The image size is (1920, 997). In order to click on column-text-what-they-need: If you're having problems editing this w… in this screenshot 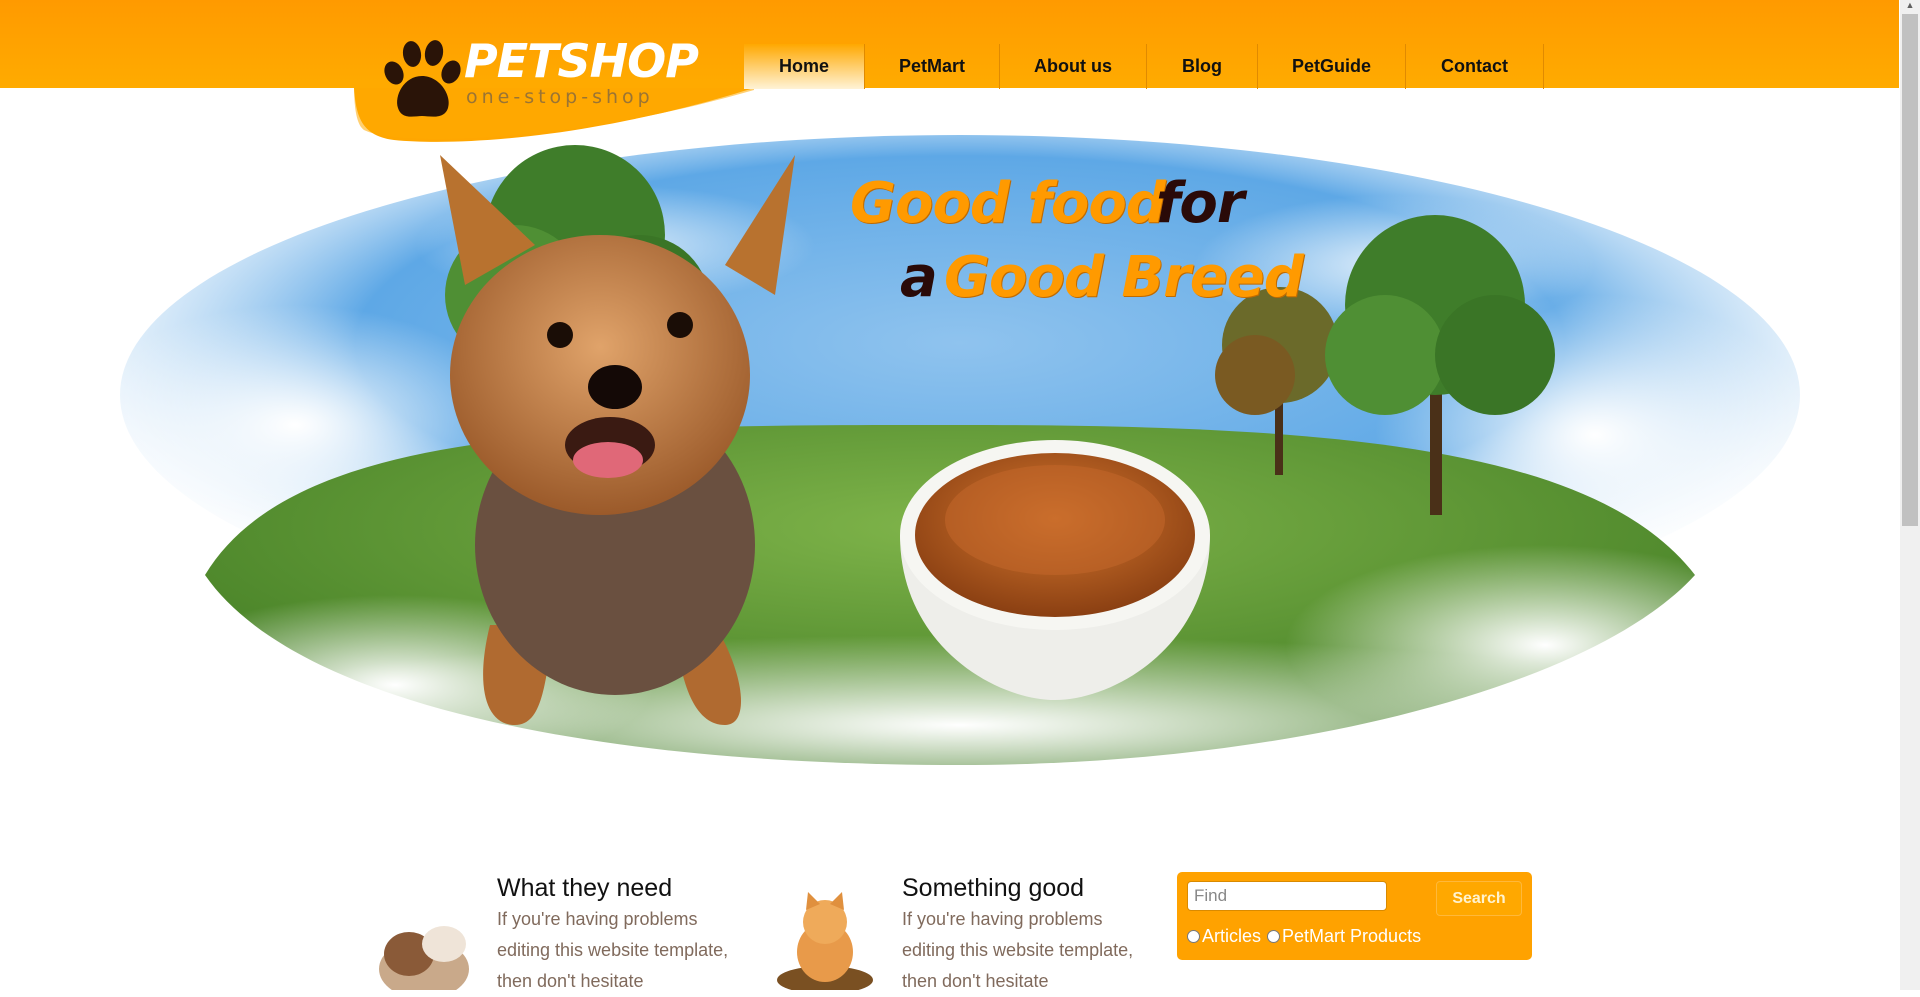, I will do `click(613, 950)`.